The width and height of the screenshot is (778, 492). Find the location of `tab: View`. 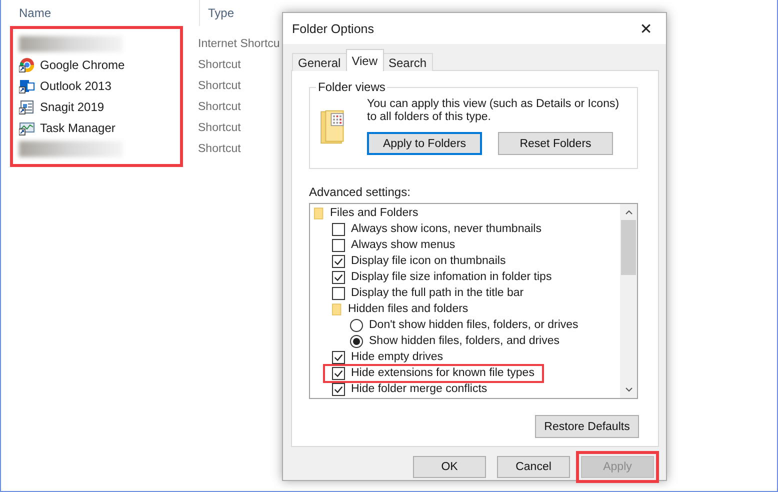

tab: View is located at coordinates (365, 60).